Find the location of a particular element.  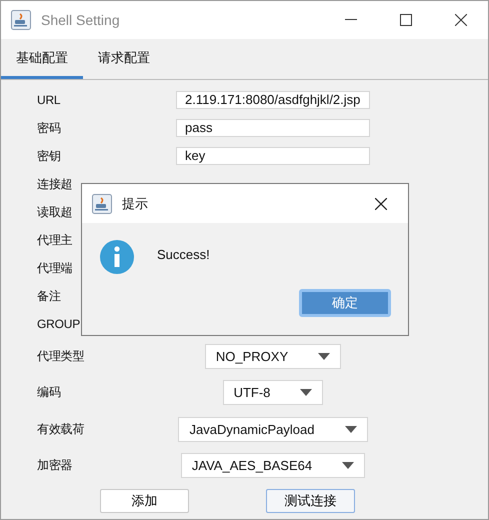

field-label: 有效载荷 is located at coordinates (60, 429).